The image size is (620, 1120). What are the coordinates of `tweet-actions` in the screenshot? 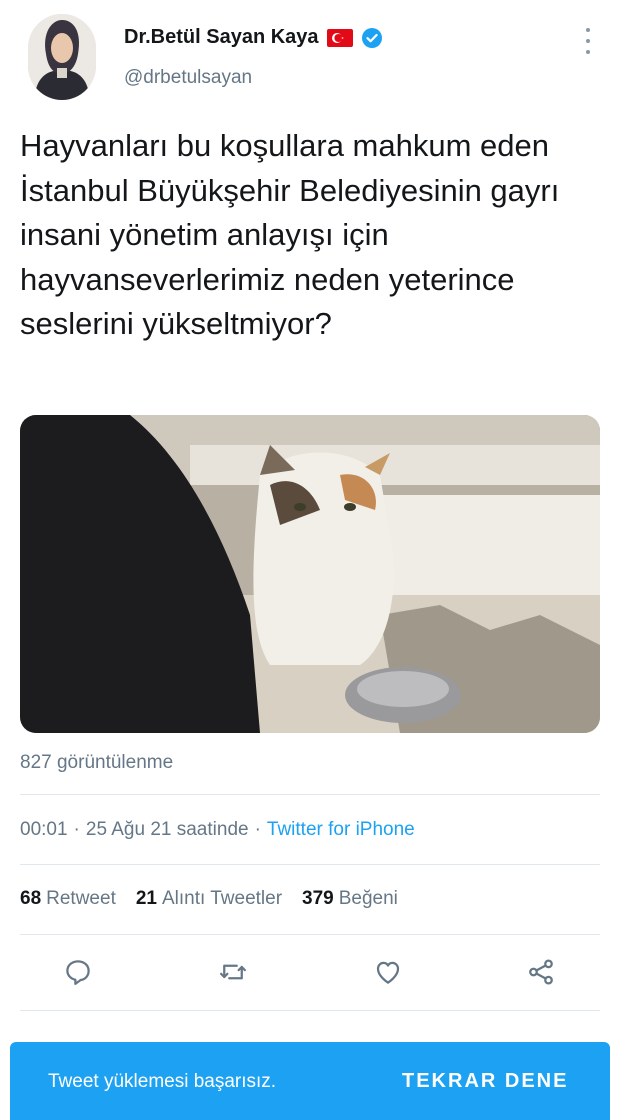 It's located at (310, 975).